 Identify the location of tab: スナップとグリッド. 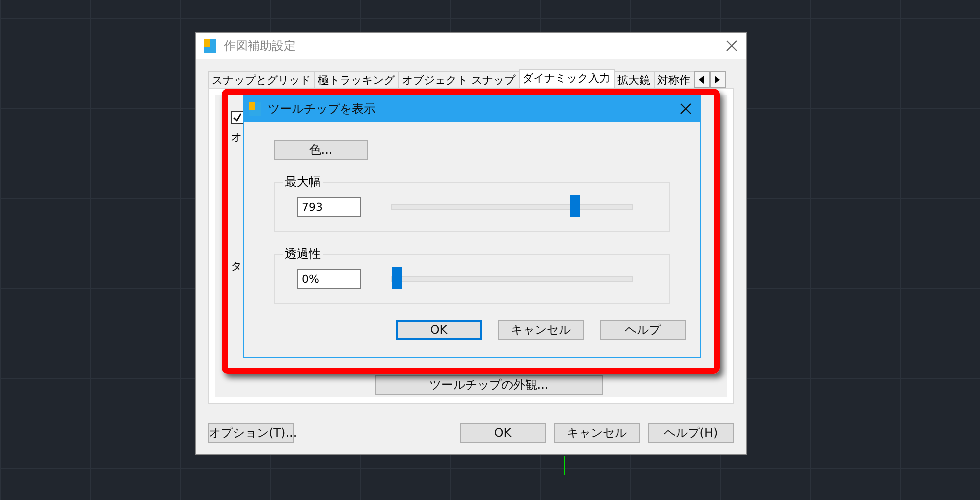
(261, 79).